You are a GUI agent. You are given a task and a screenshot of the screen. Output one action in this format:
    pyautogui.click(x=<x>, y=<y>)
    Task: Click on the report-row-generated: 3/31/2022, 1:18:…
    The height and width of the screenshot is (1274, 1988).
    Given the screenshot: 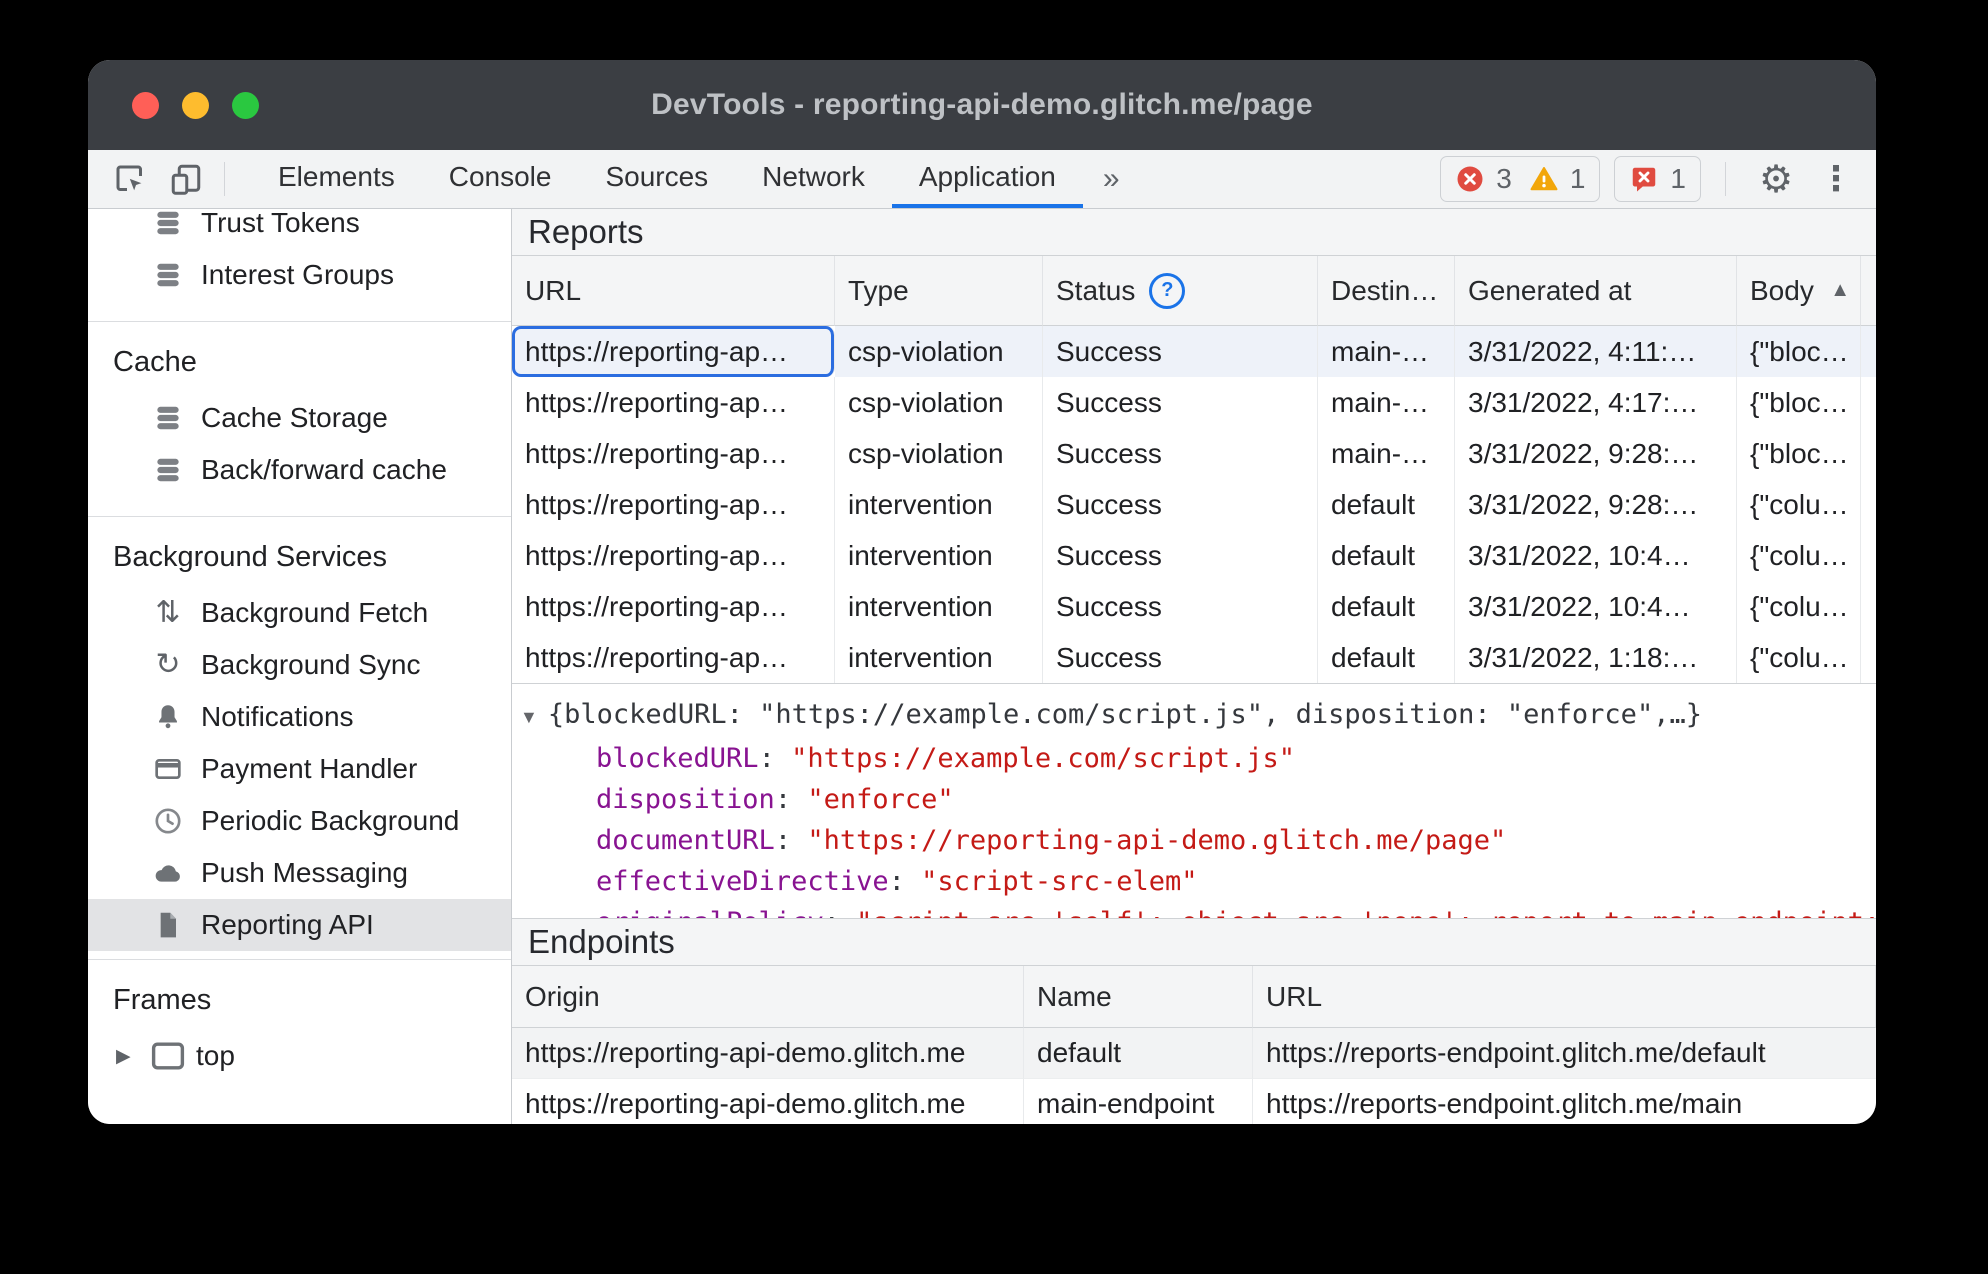 What is the action you would take?
    pyautogui.click(x=1596, y=657)
    